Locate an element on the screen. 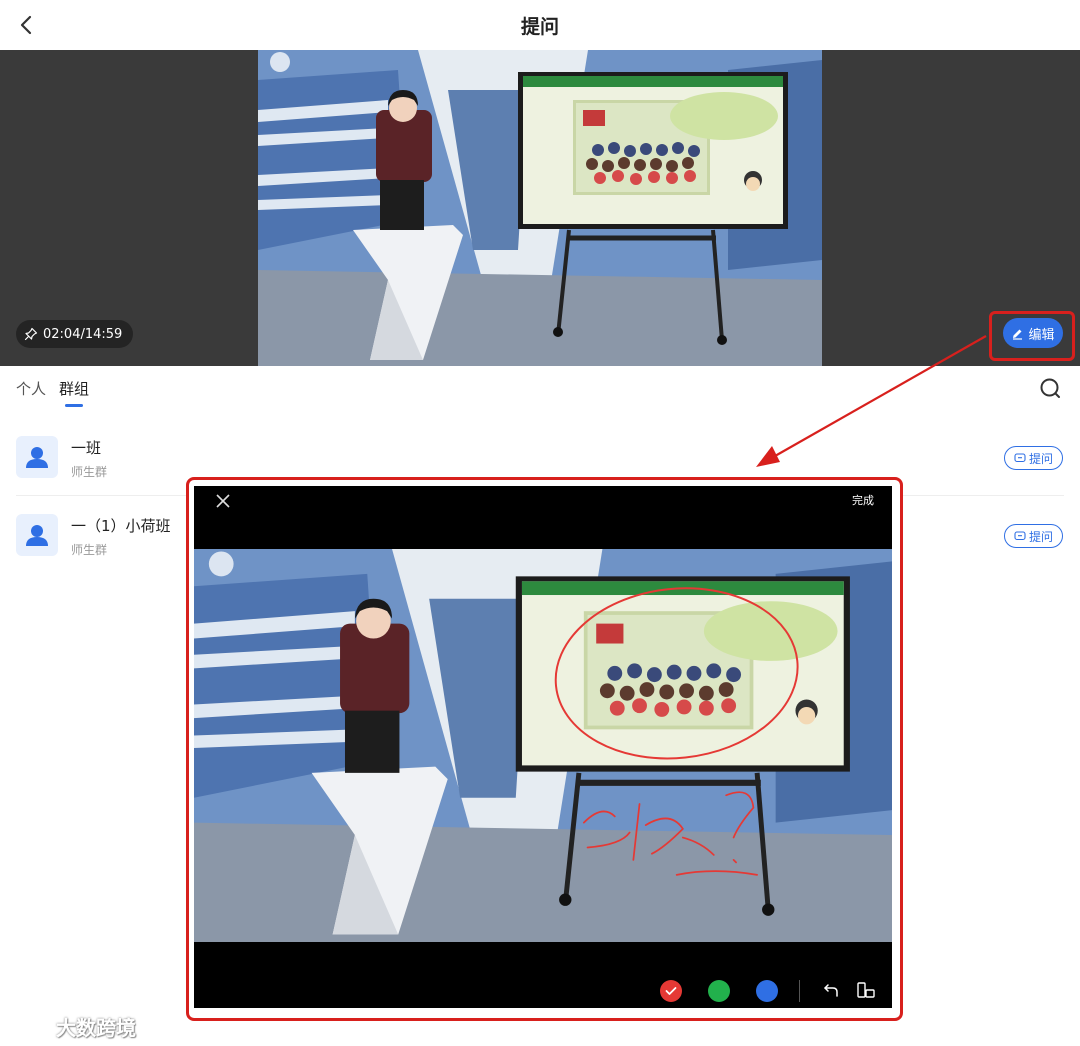 This screenshot has height=1046, width=1080. undo-button is located at coordinates (832, 990).